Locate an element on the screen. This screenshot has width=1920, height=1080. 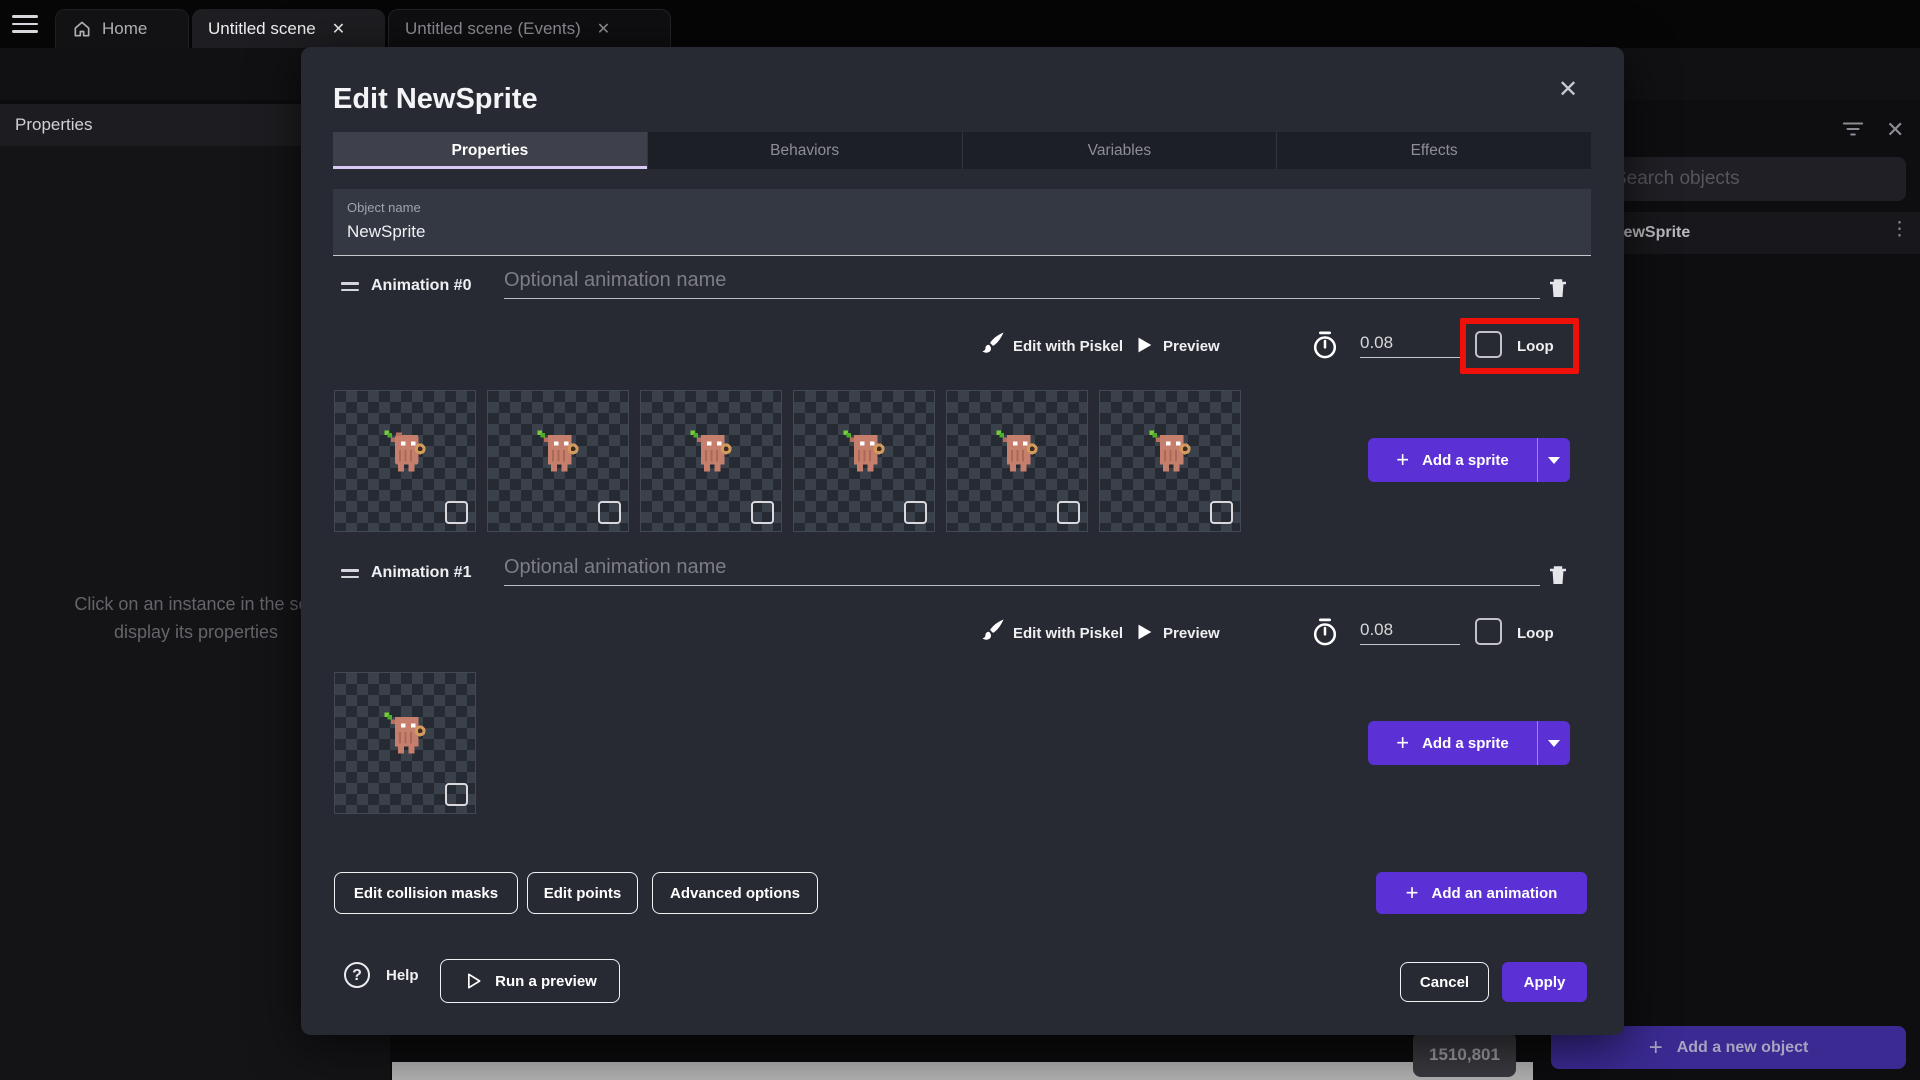
cancel-button: Cancel is located at coordinates (1444, 982).